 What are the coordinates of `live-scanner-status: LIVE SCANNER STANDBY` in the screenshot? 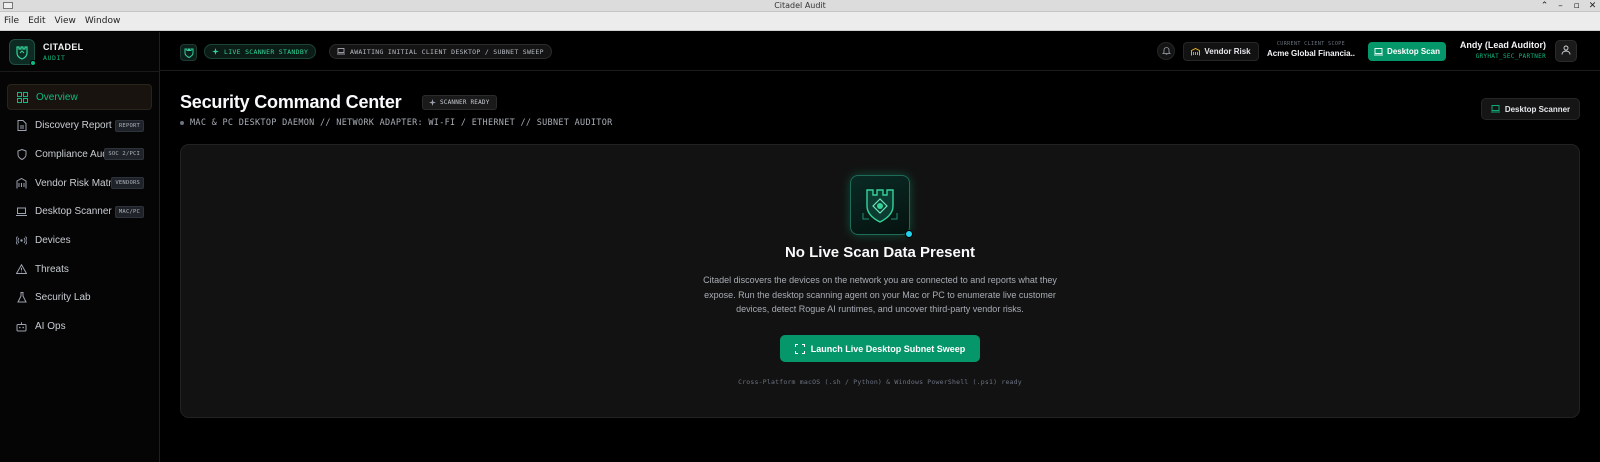 It's located at (260, 51).